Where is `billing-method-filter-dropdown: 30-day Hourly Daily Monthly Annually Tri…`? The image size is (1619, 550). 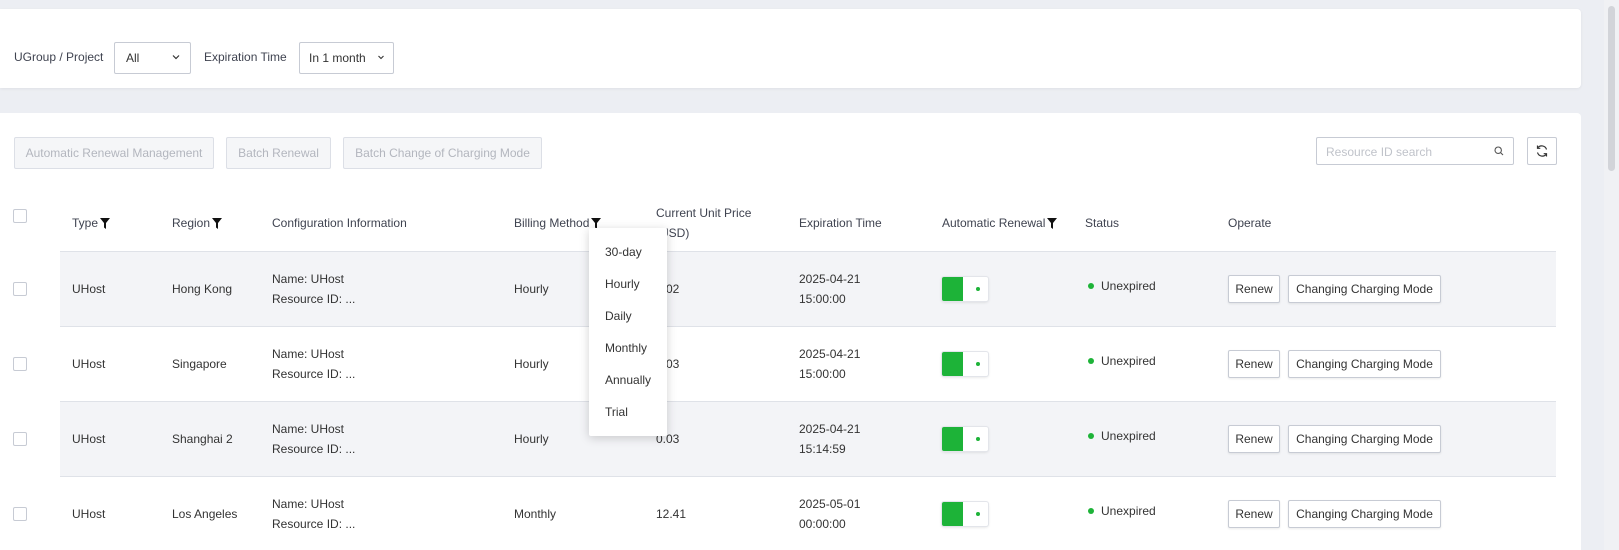 billing-method-filter-dropdown: 30-day Hourly Daily Monthly Annually Tri… is located at coordinates (628, 332).